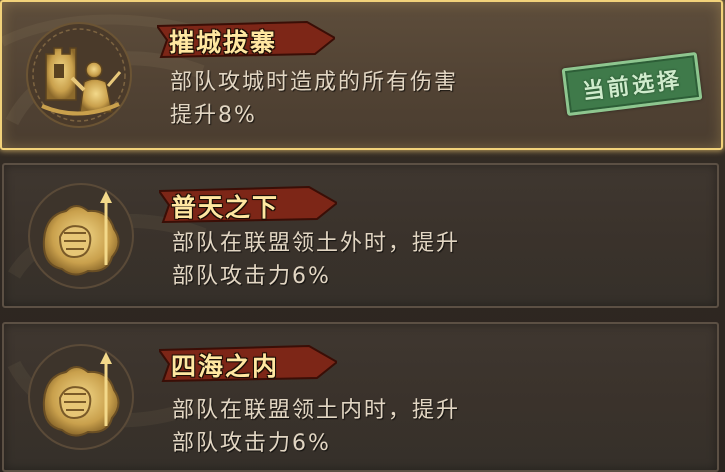  I want to click on current-selection-stamp: 当前选择, so click(632, 84).